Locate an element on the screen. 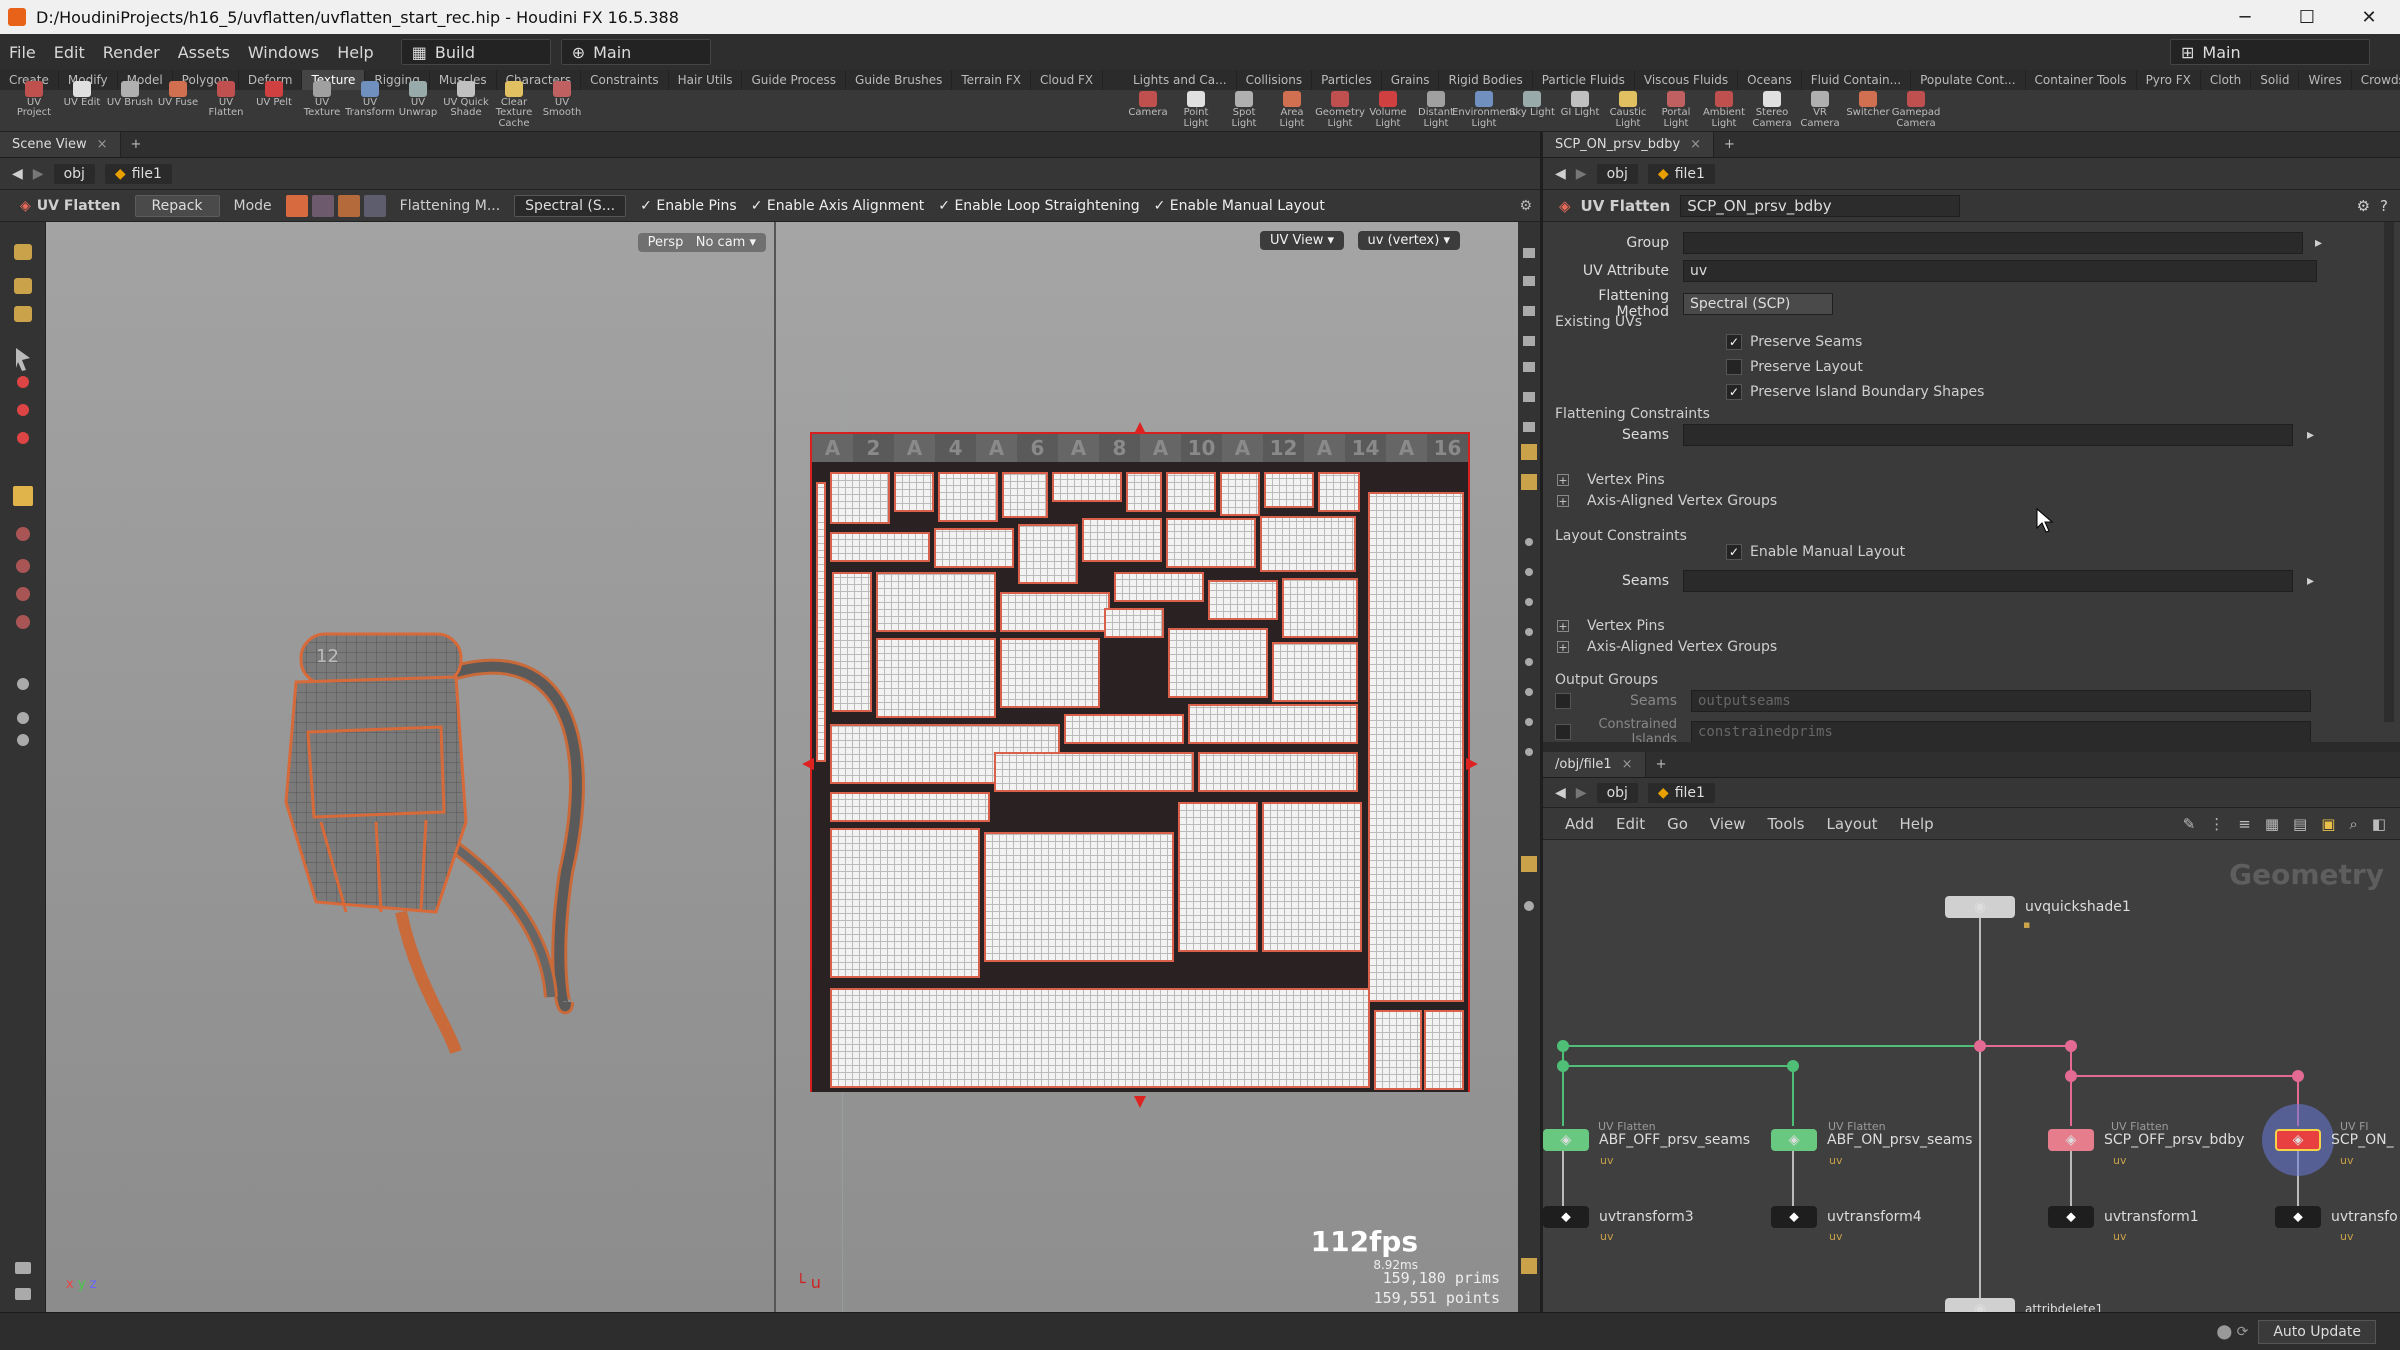  preserve-layout-toggle: Preserve Layout is located at coordinates (1794, 367).